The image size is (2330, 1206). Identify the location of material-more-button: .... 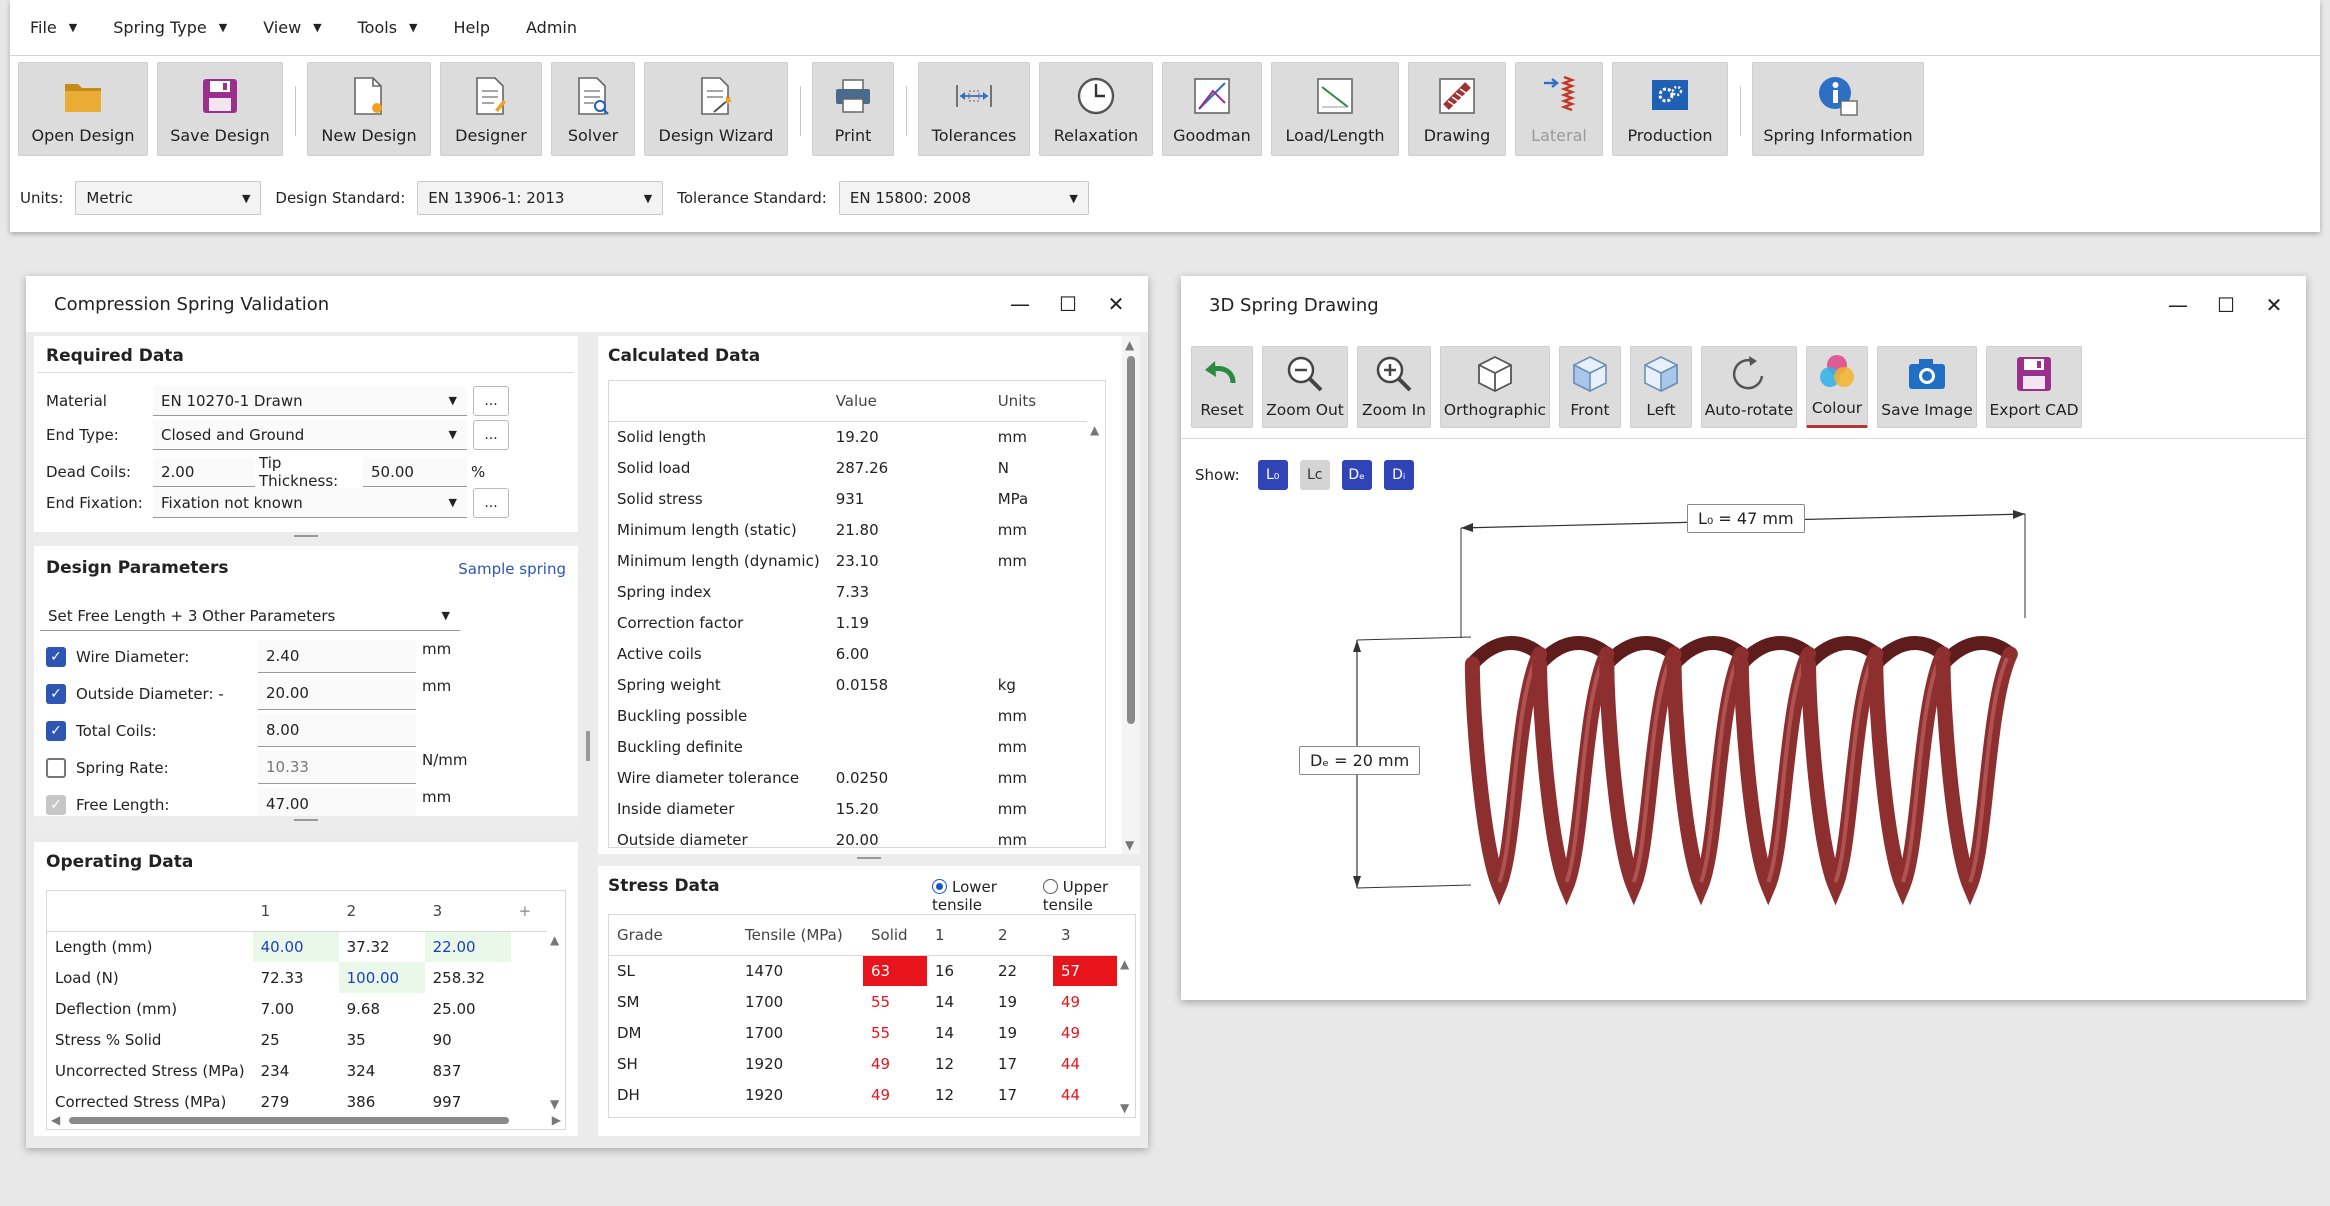
(491, 401).